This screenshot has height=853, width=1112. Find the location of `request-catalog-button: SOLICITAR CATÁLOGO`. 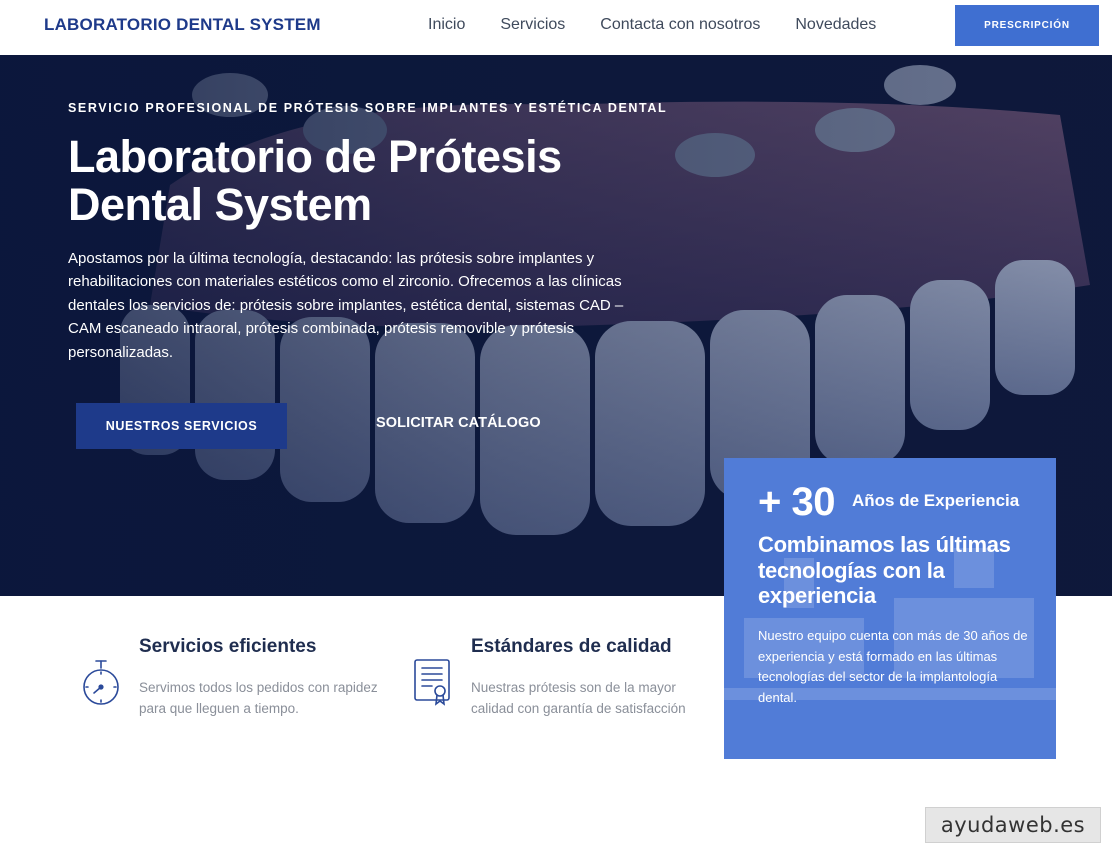

request-catalog-button: SOLICITAR CATÁLOGO is located at coordinates (458, 423).